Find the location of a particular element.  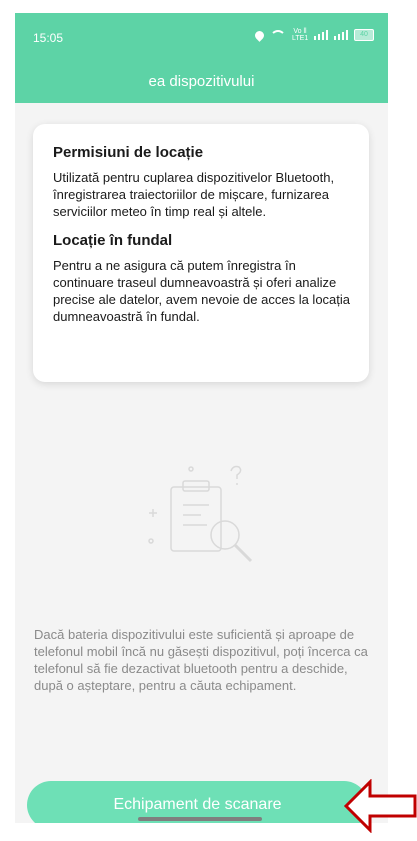

location-permission-title: Permisiuni de locație is located at coordinates (128, 152).